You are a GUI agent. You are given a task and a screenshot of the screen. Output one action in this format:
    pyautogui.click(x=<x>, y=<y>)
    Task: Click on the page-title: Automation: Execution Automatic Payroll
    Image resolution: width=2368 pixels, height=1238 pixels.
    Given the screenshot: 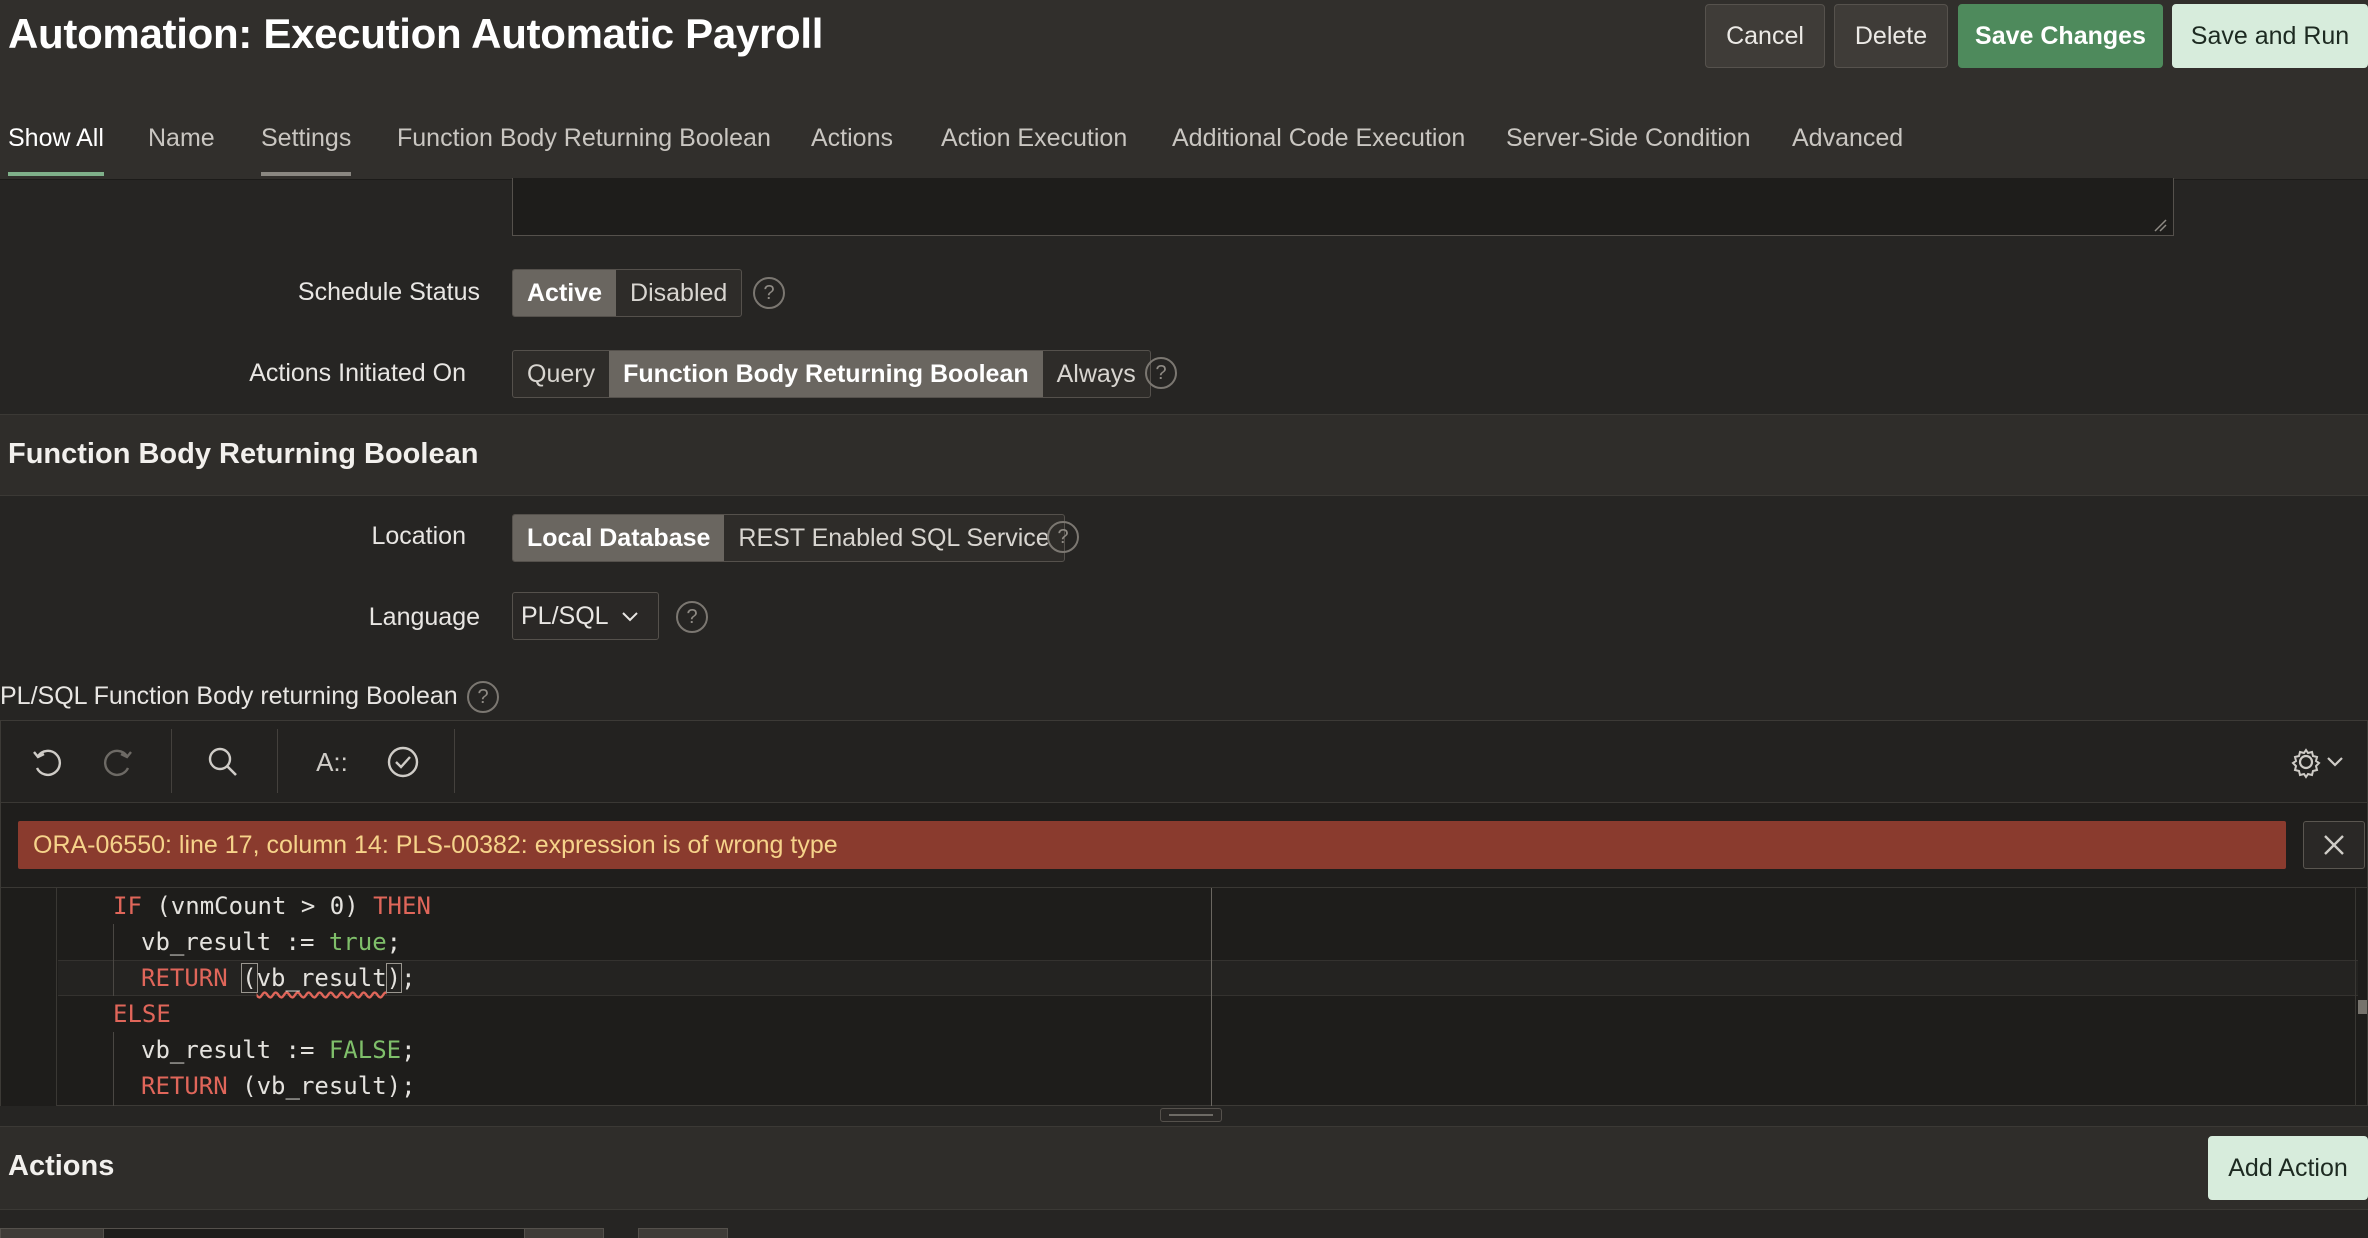 What is the action you would take?
    pyautogui.click(x=416, y=33)
    